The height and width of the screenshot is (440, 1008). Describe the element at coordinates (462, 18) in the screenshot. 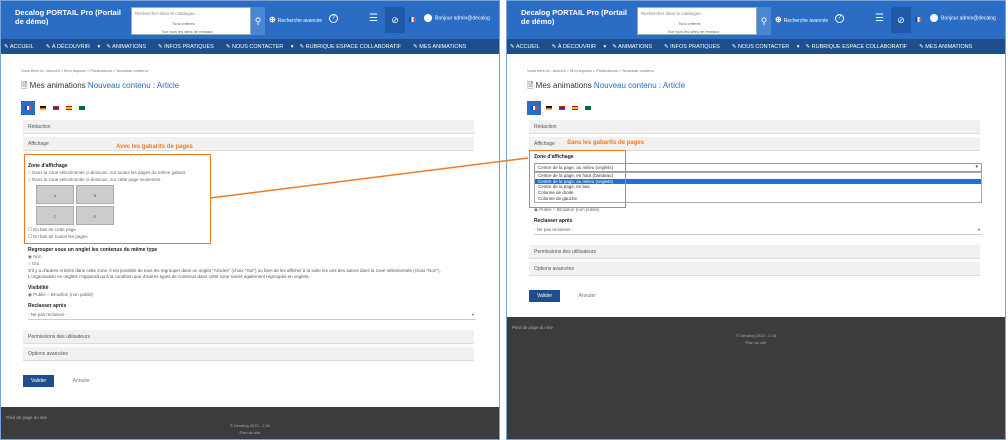

I see `greeting-label: Bonjour admin@decalog` at that location.